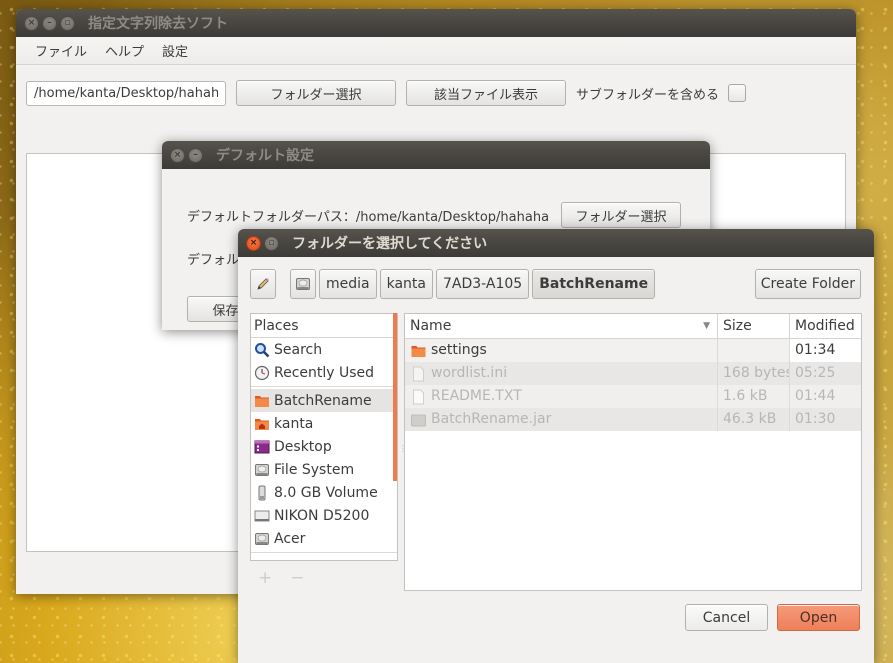 Image resolution: width=893 pixels, height=663 pixels. I want to click on places-tools: + −, so click(281, 578).